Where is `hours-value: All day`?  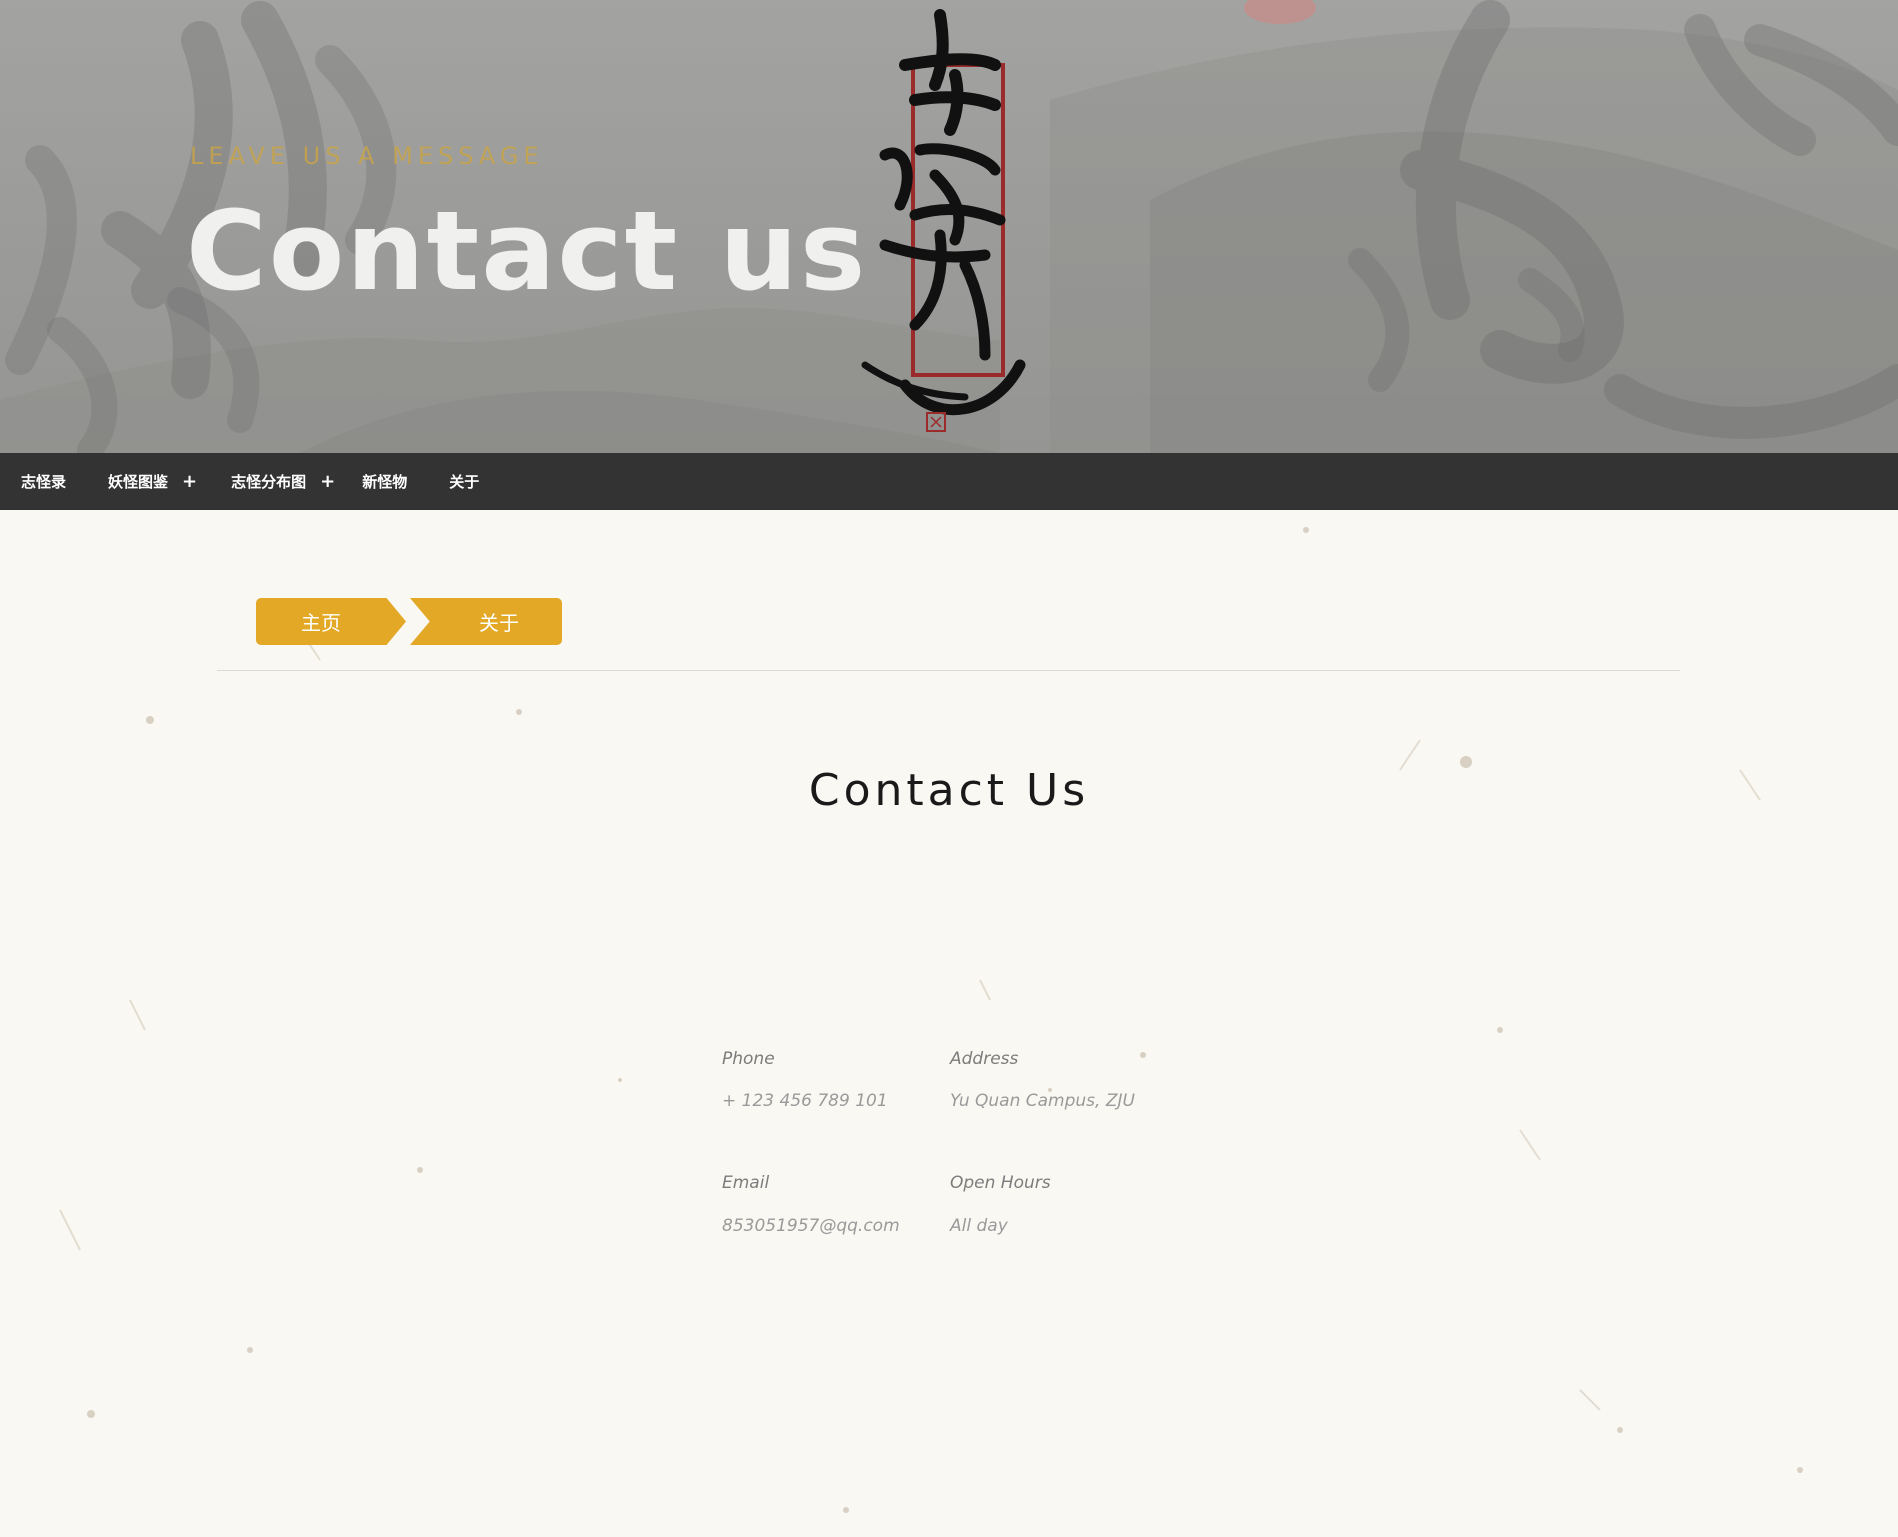 hours-value: All day is located at coordinates (979, 1226).